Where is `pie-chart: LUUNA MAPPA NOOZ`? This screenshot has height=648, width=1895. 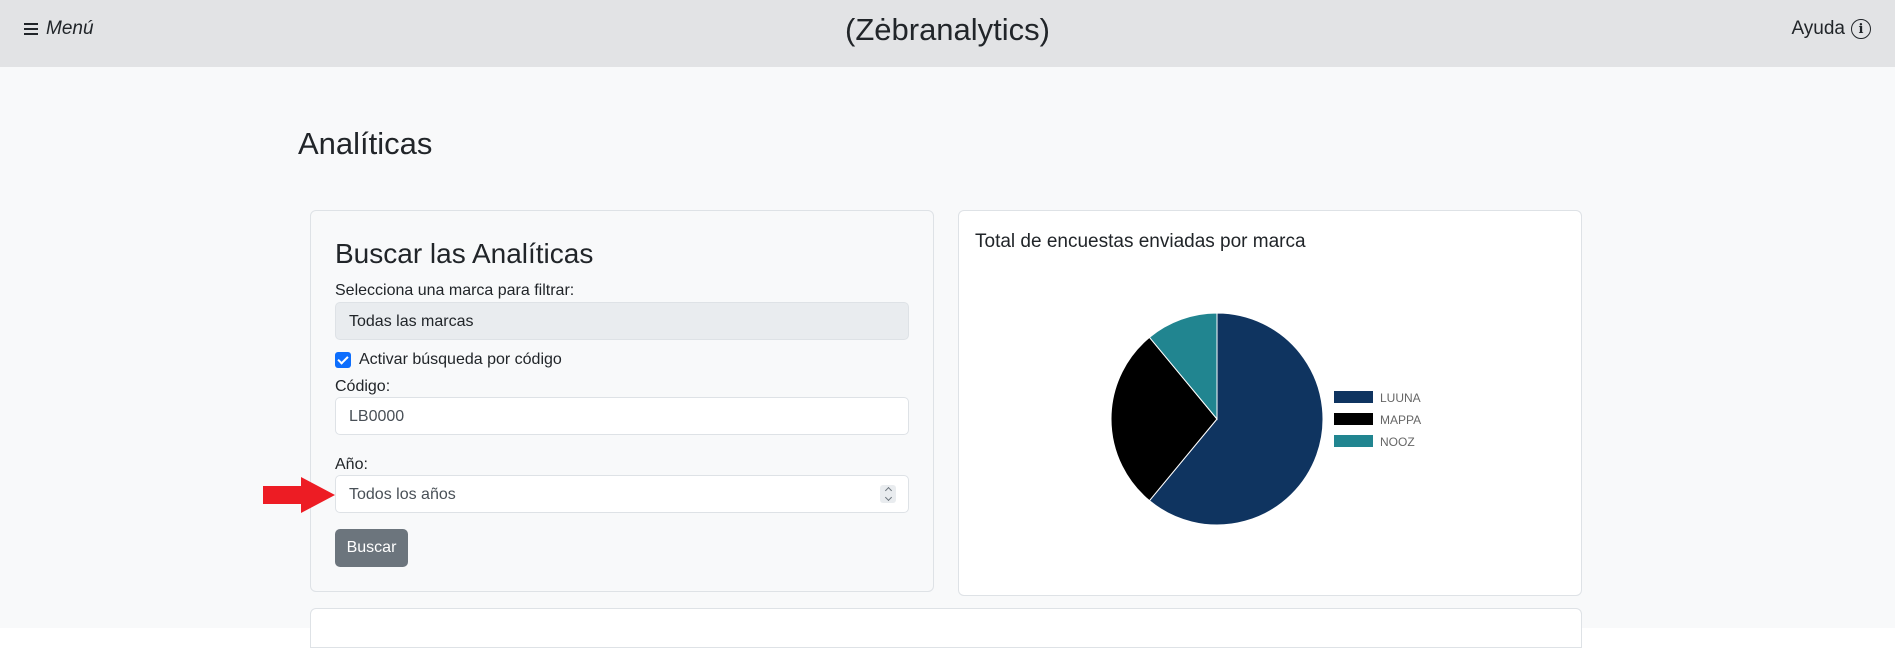 pie-chart: LUUNA MAPPA NOOZ is located at coordinates (1265, 419).